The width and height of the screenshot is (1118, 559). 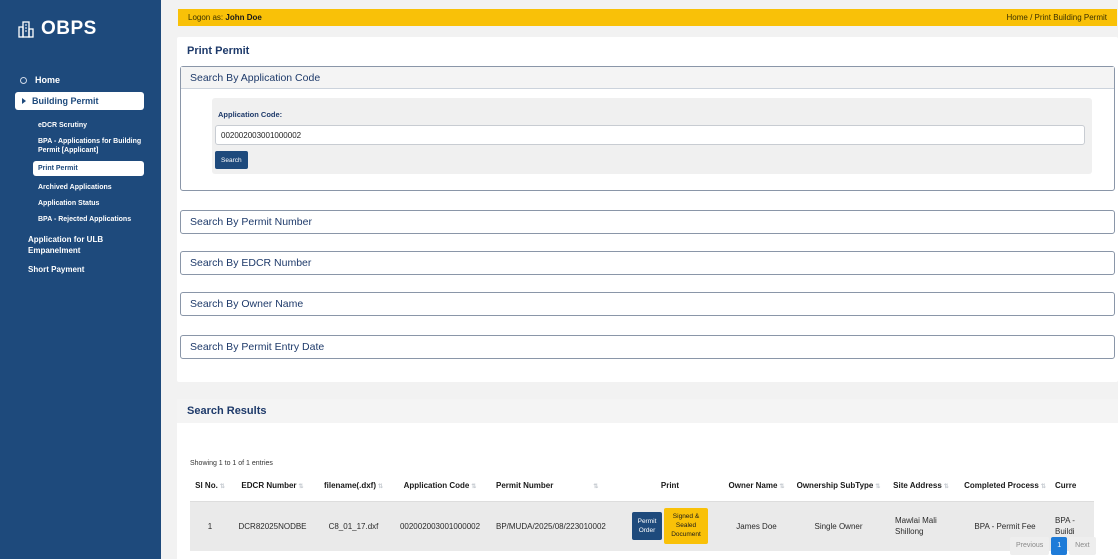 I want to click on cell-filename: C8_01_17.dxf, so click(x=353, y=526).